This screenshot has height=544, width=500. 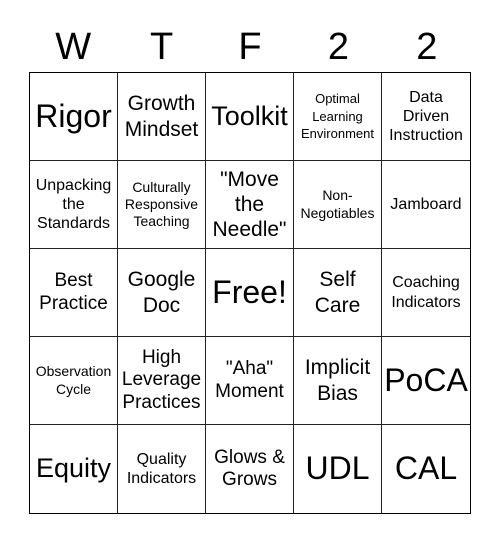 I want to click on free-space-cell: Free!, so click(x=250, y=293).